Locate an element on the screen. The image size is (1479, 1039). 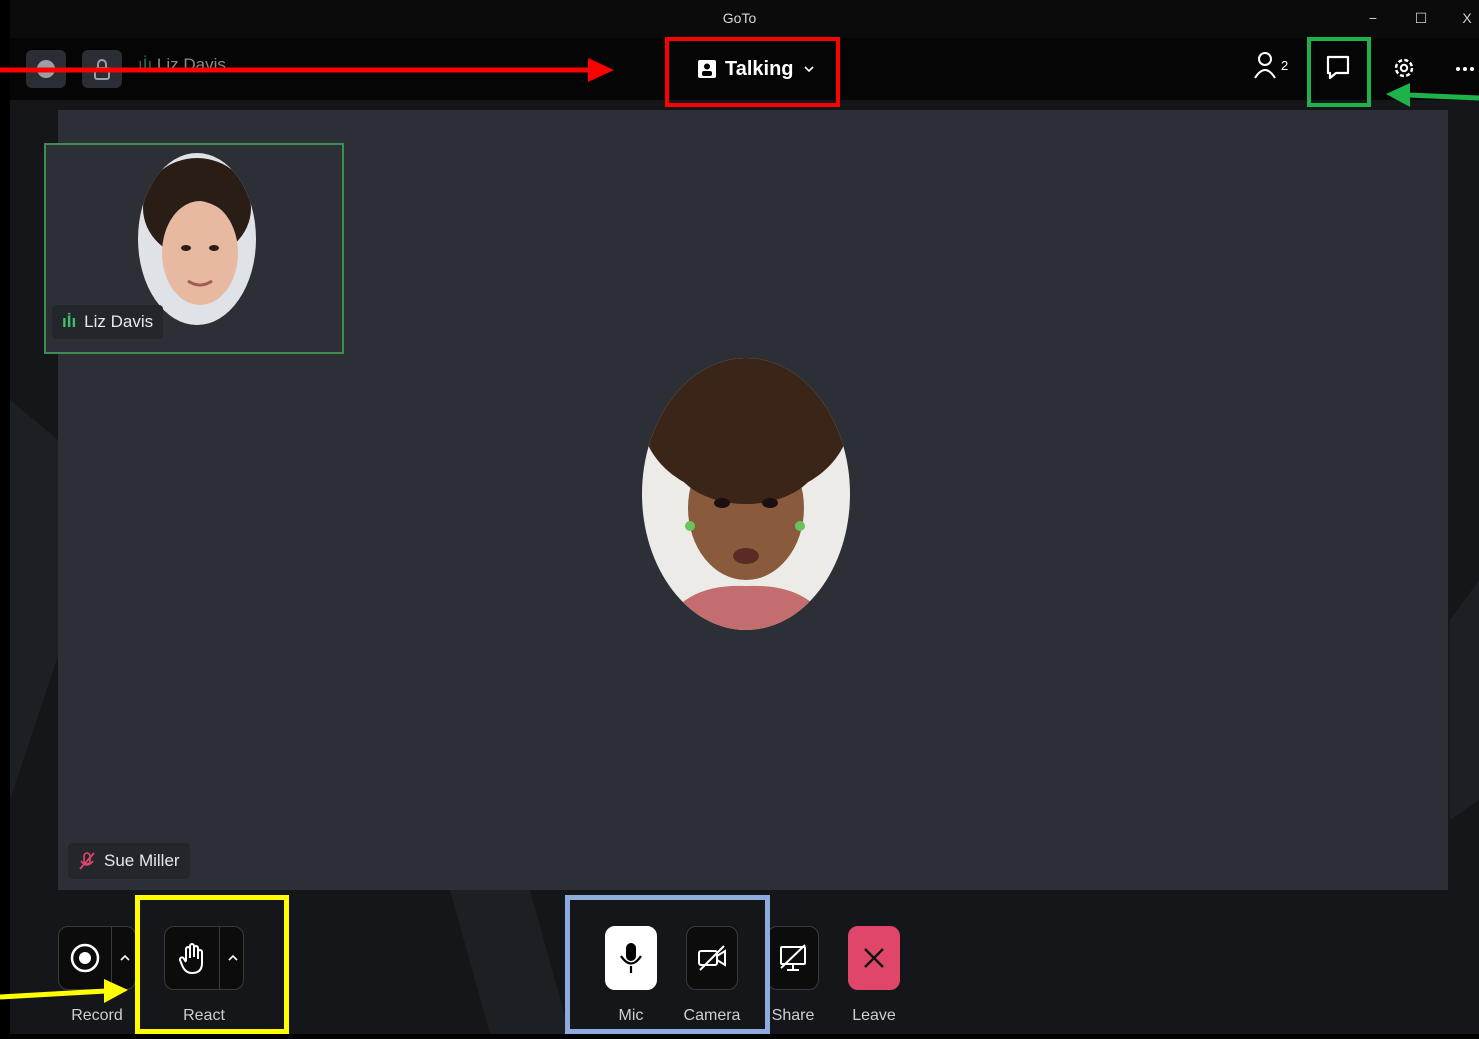
record-button is located at coordinates (85, 958).